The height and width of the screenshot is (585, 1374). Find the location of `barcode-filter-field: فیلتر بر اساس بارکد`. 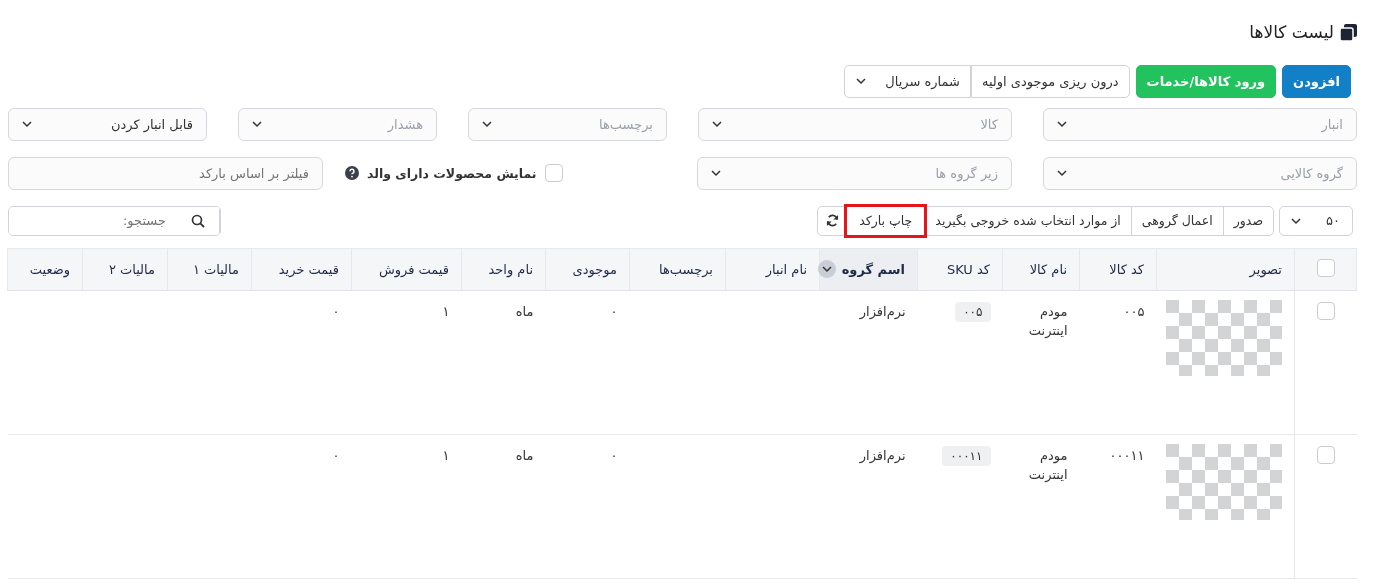

barcode-filter-field: فیلتر بر اساس بارکد is located at coordinates (165, 173).